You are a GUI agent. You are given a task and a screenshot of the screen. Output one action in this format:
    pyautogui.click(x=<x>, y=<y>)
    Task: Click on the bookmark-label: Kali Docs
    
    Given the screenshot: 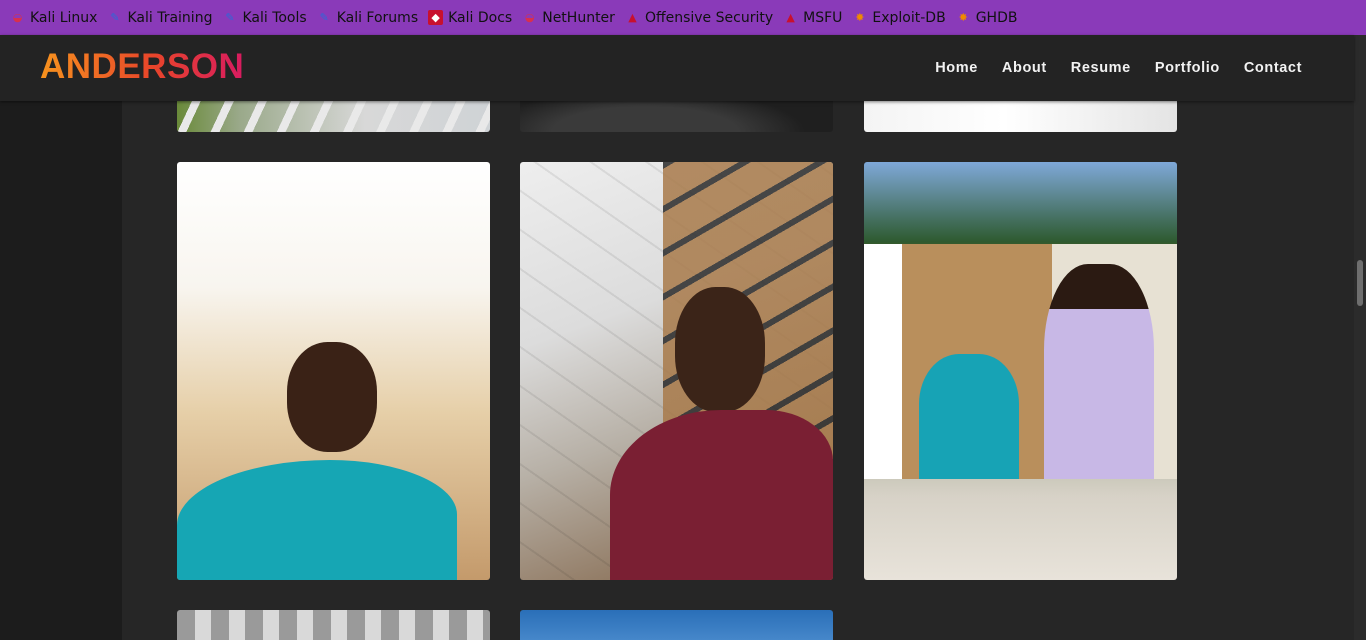 What is the action you would take?
    pyautogui.click(x=480, y=17)
    